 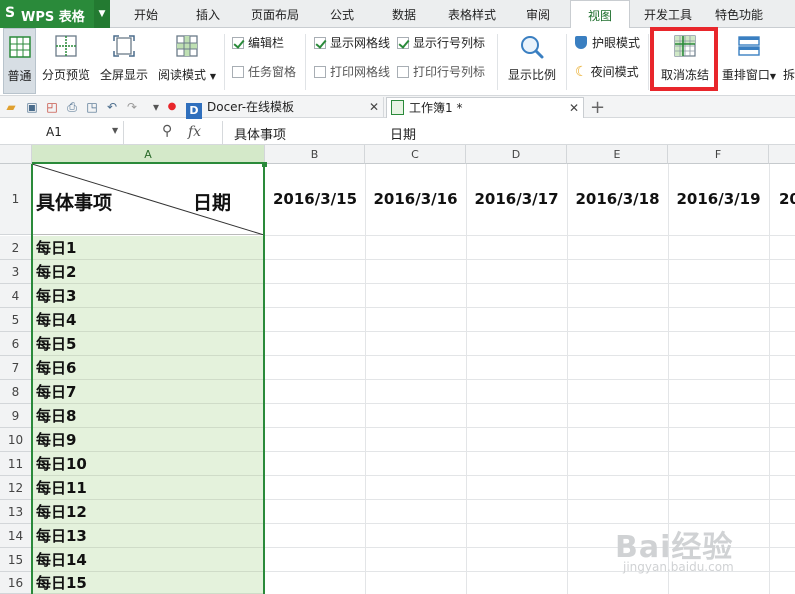 I want to click on item-cell: 每日13, so click(x=148, y=536).